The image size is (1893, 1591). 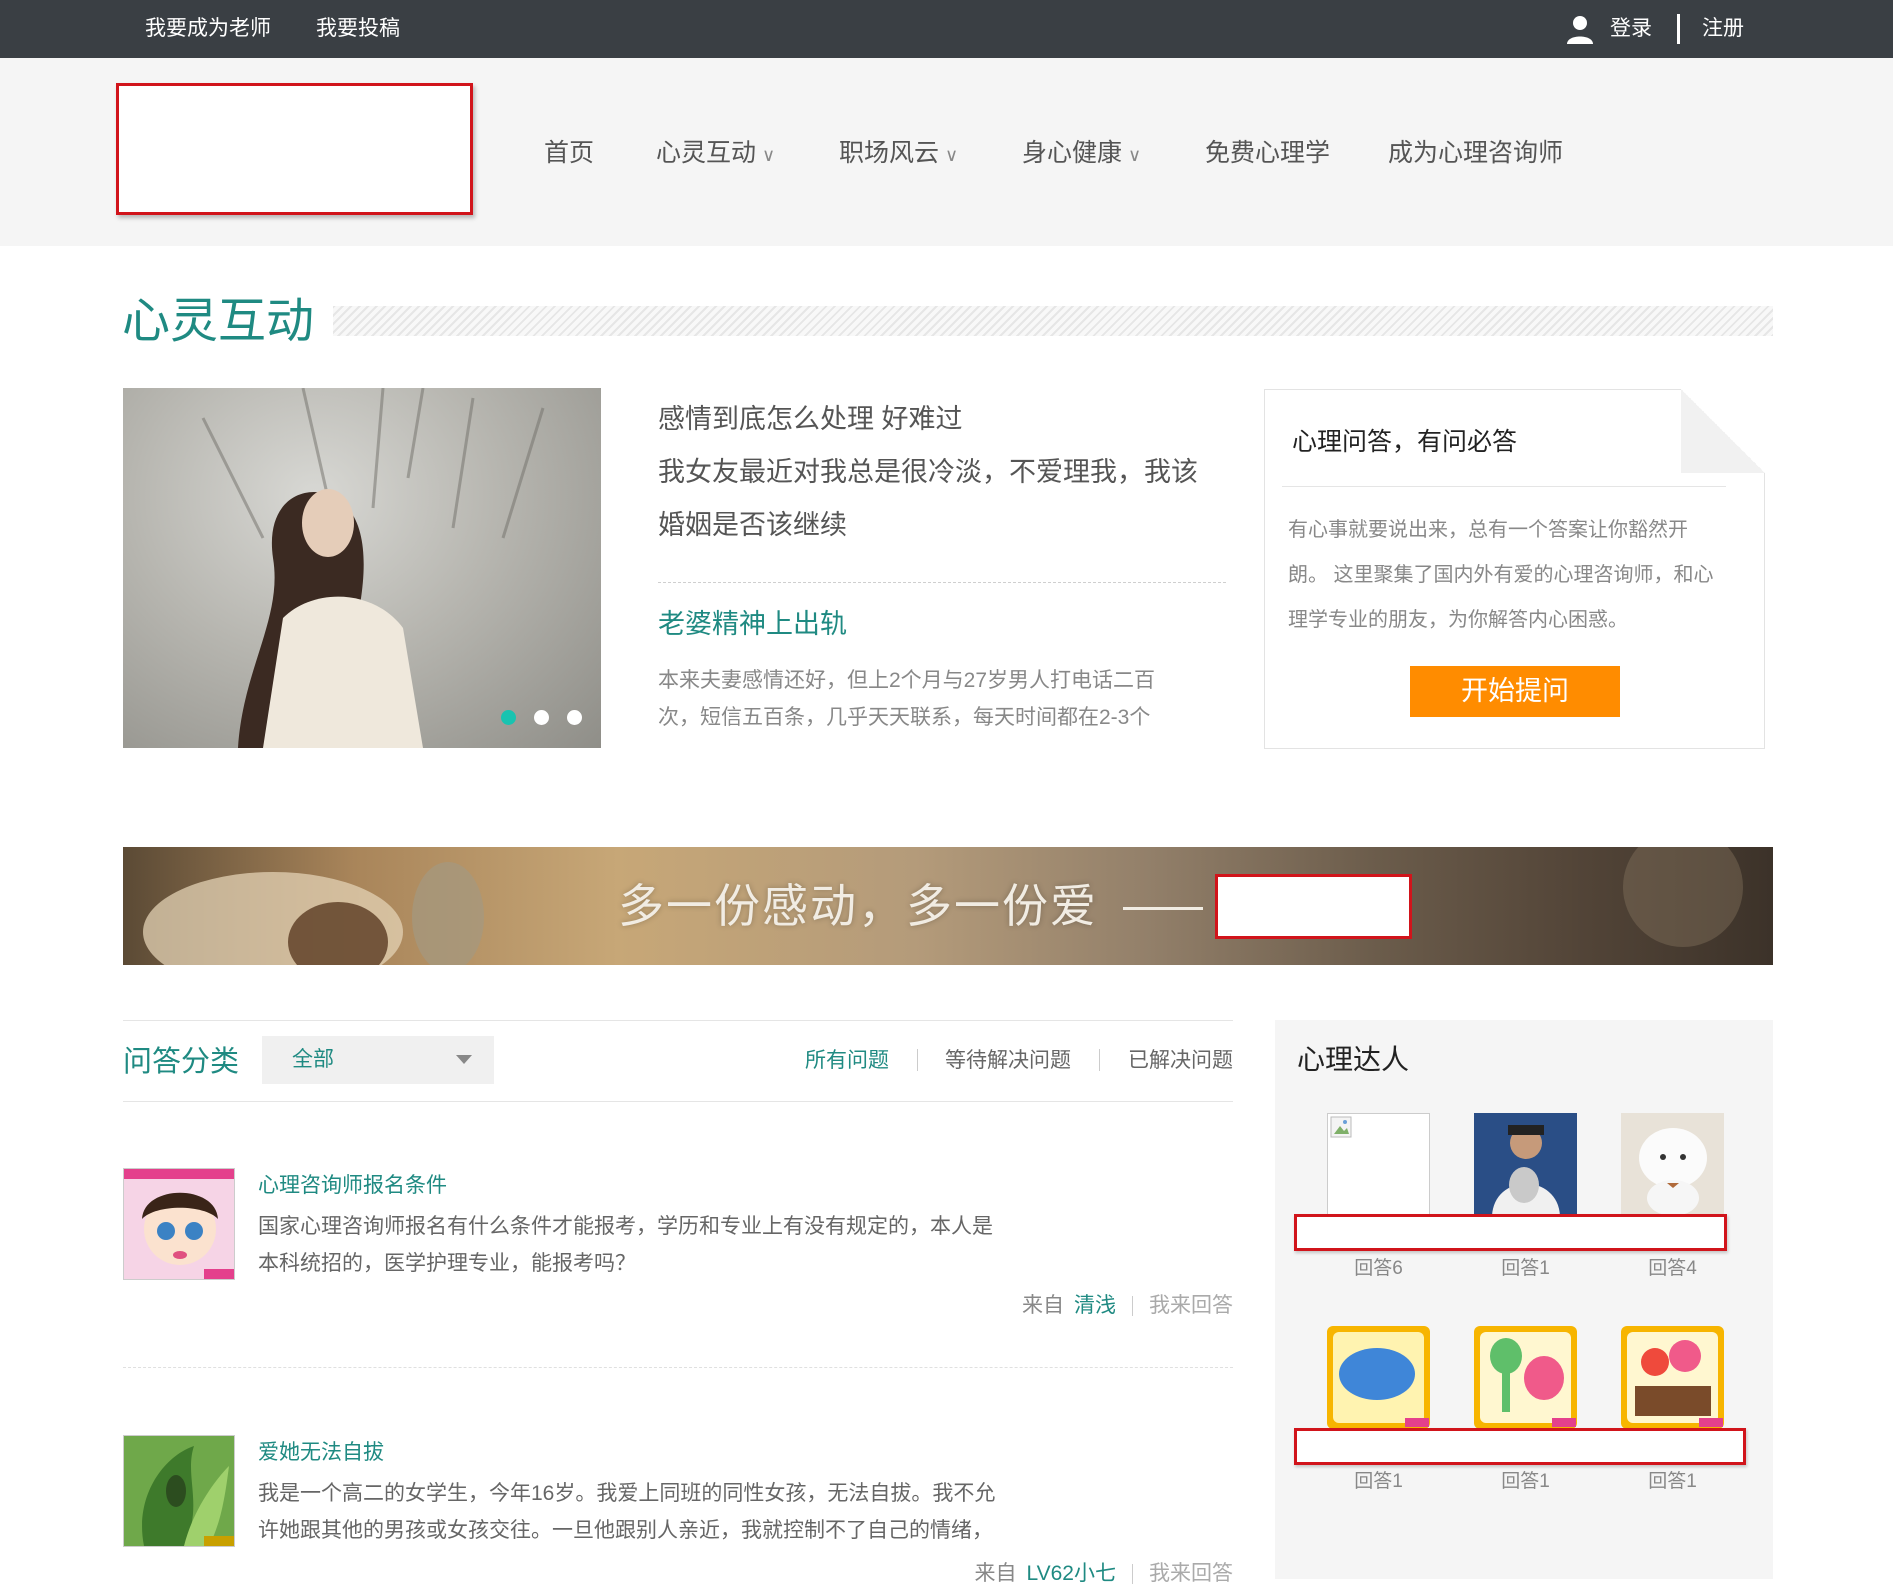 What do you see at coordinates (1501, 575) in the screenshot?
I see `qa-desc-line: 朗。 这里聚集了国内外有爱的心理咨询师，和心` at bounding box center [1501, 575].